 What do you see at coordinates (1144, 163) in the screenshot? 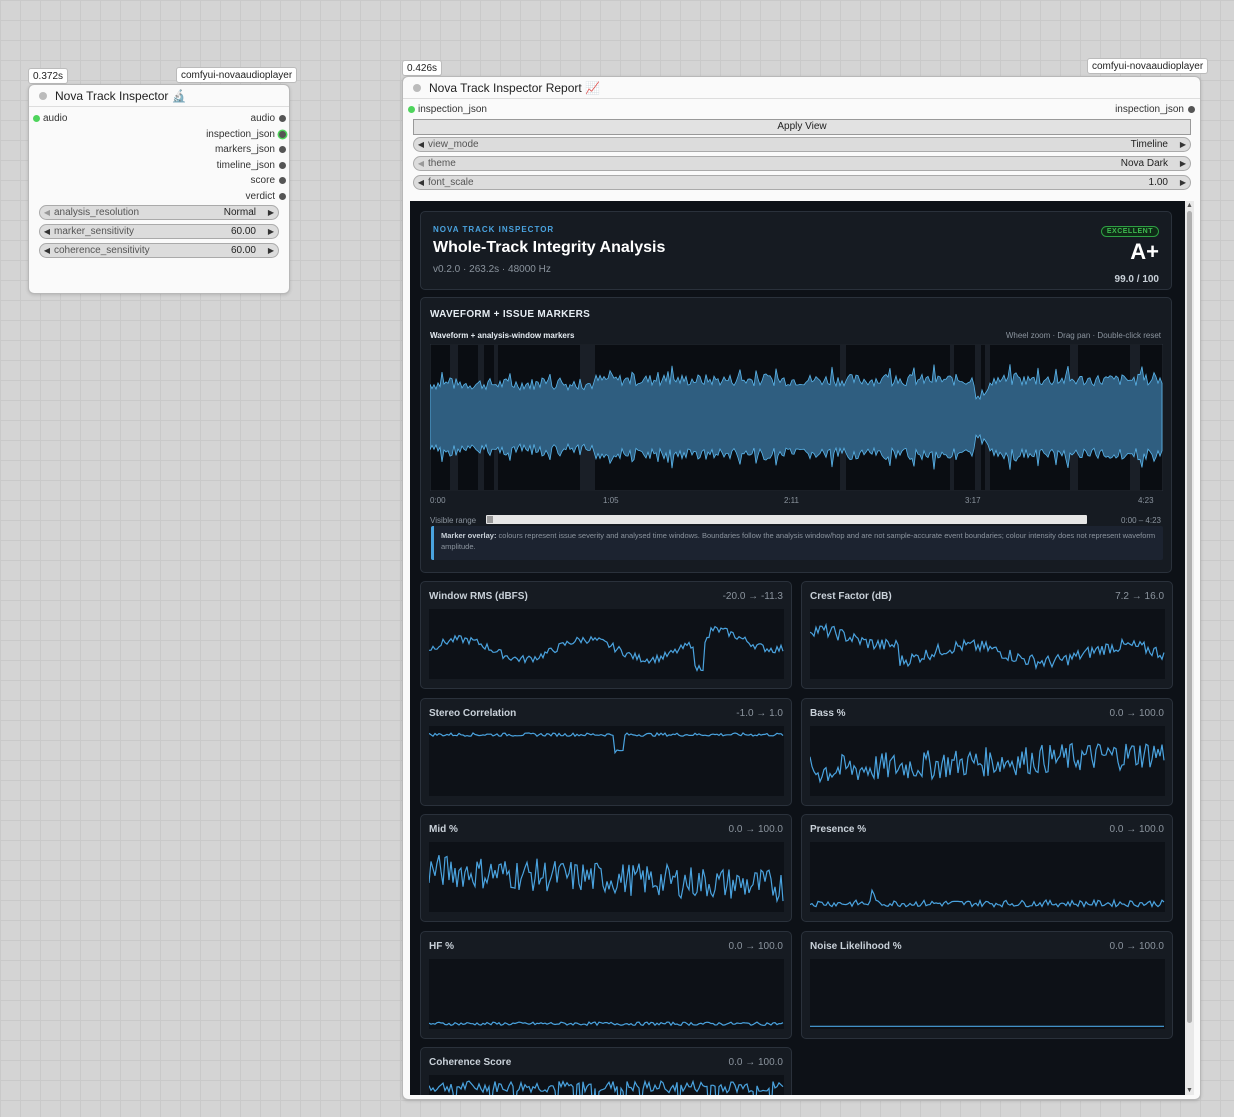
I see `widget-value: Nova Dark` at bounding box center [1144, 163].